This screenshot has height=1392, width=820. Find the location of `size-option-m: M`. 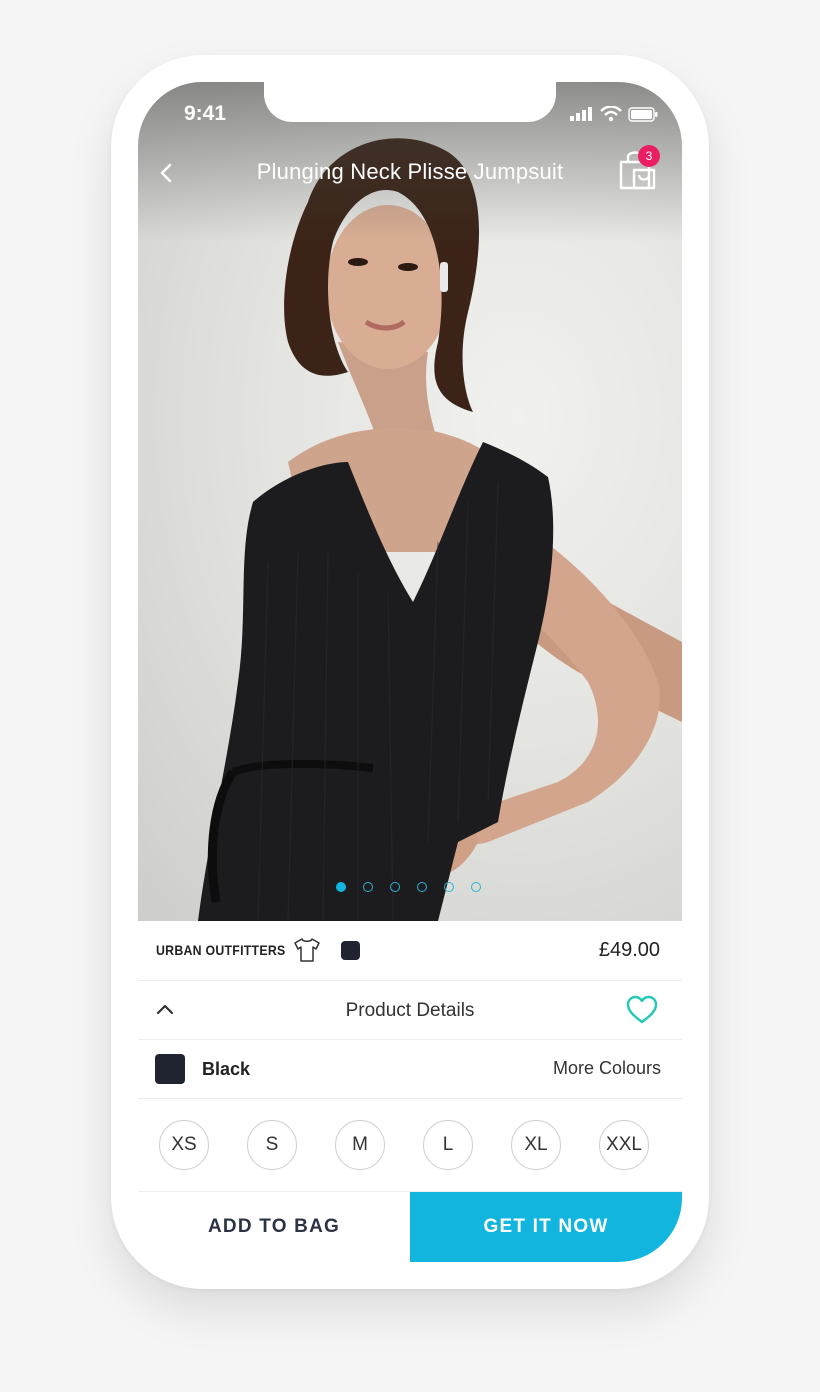

size-option-m: M is located at coordinates (360, 1145).